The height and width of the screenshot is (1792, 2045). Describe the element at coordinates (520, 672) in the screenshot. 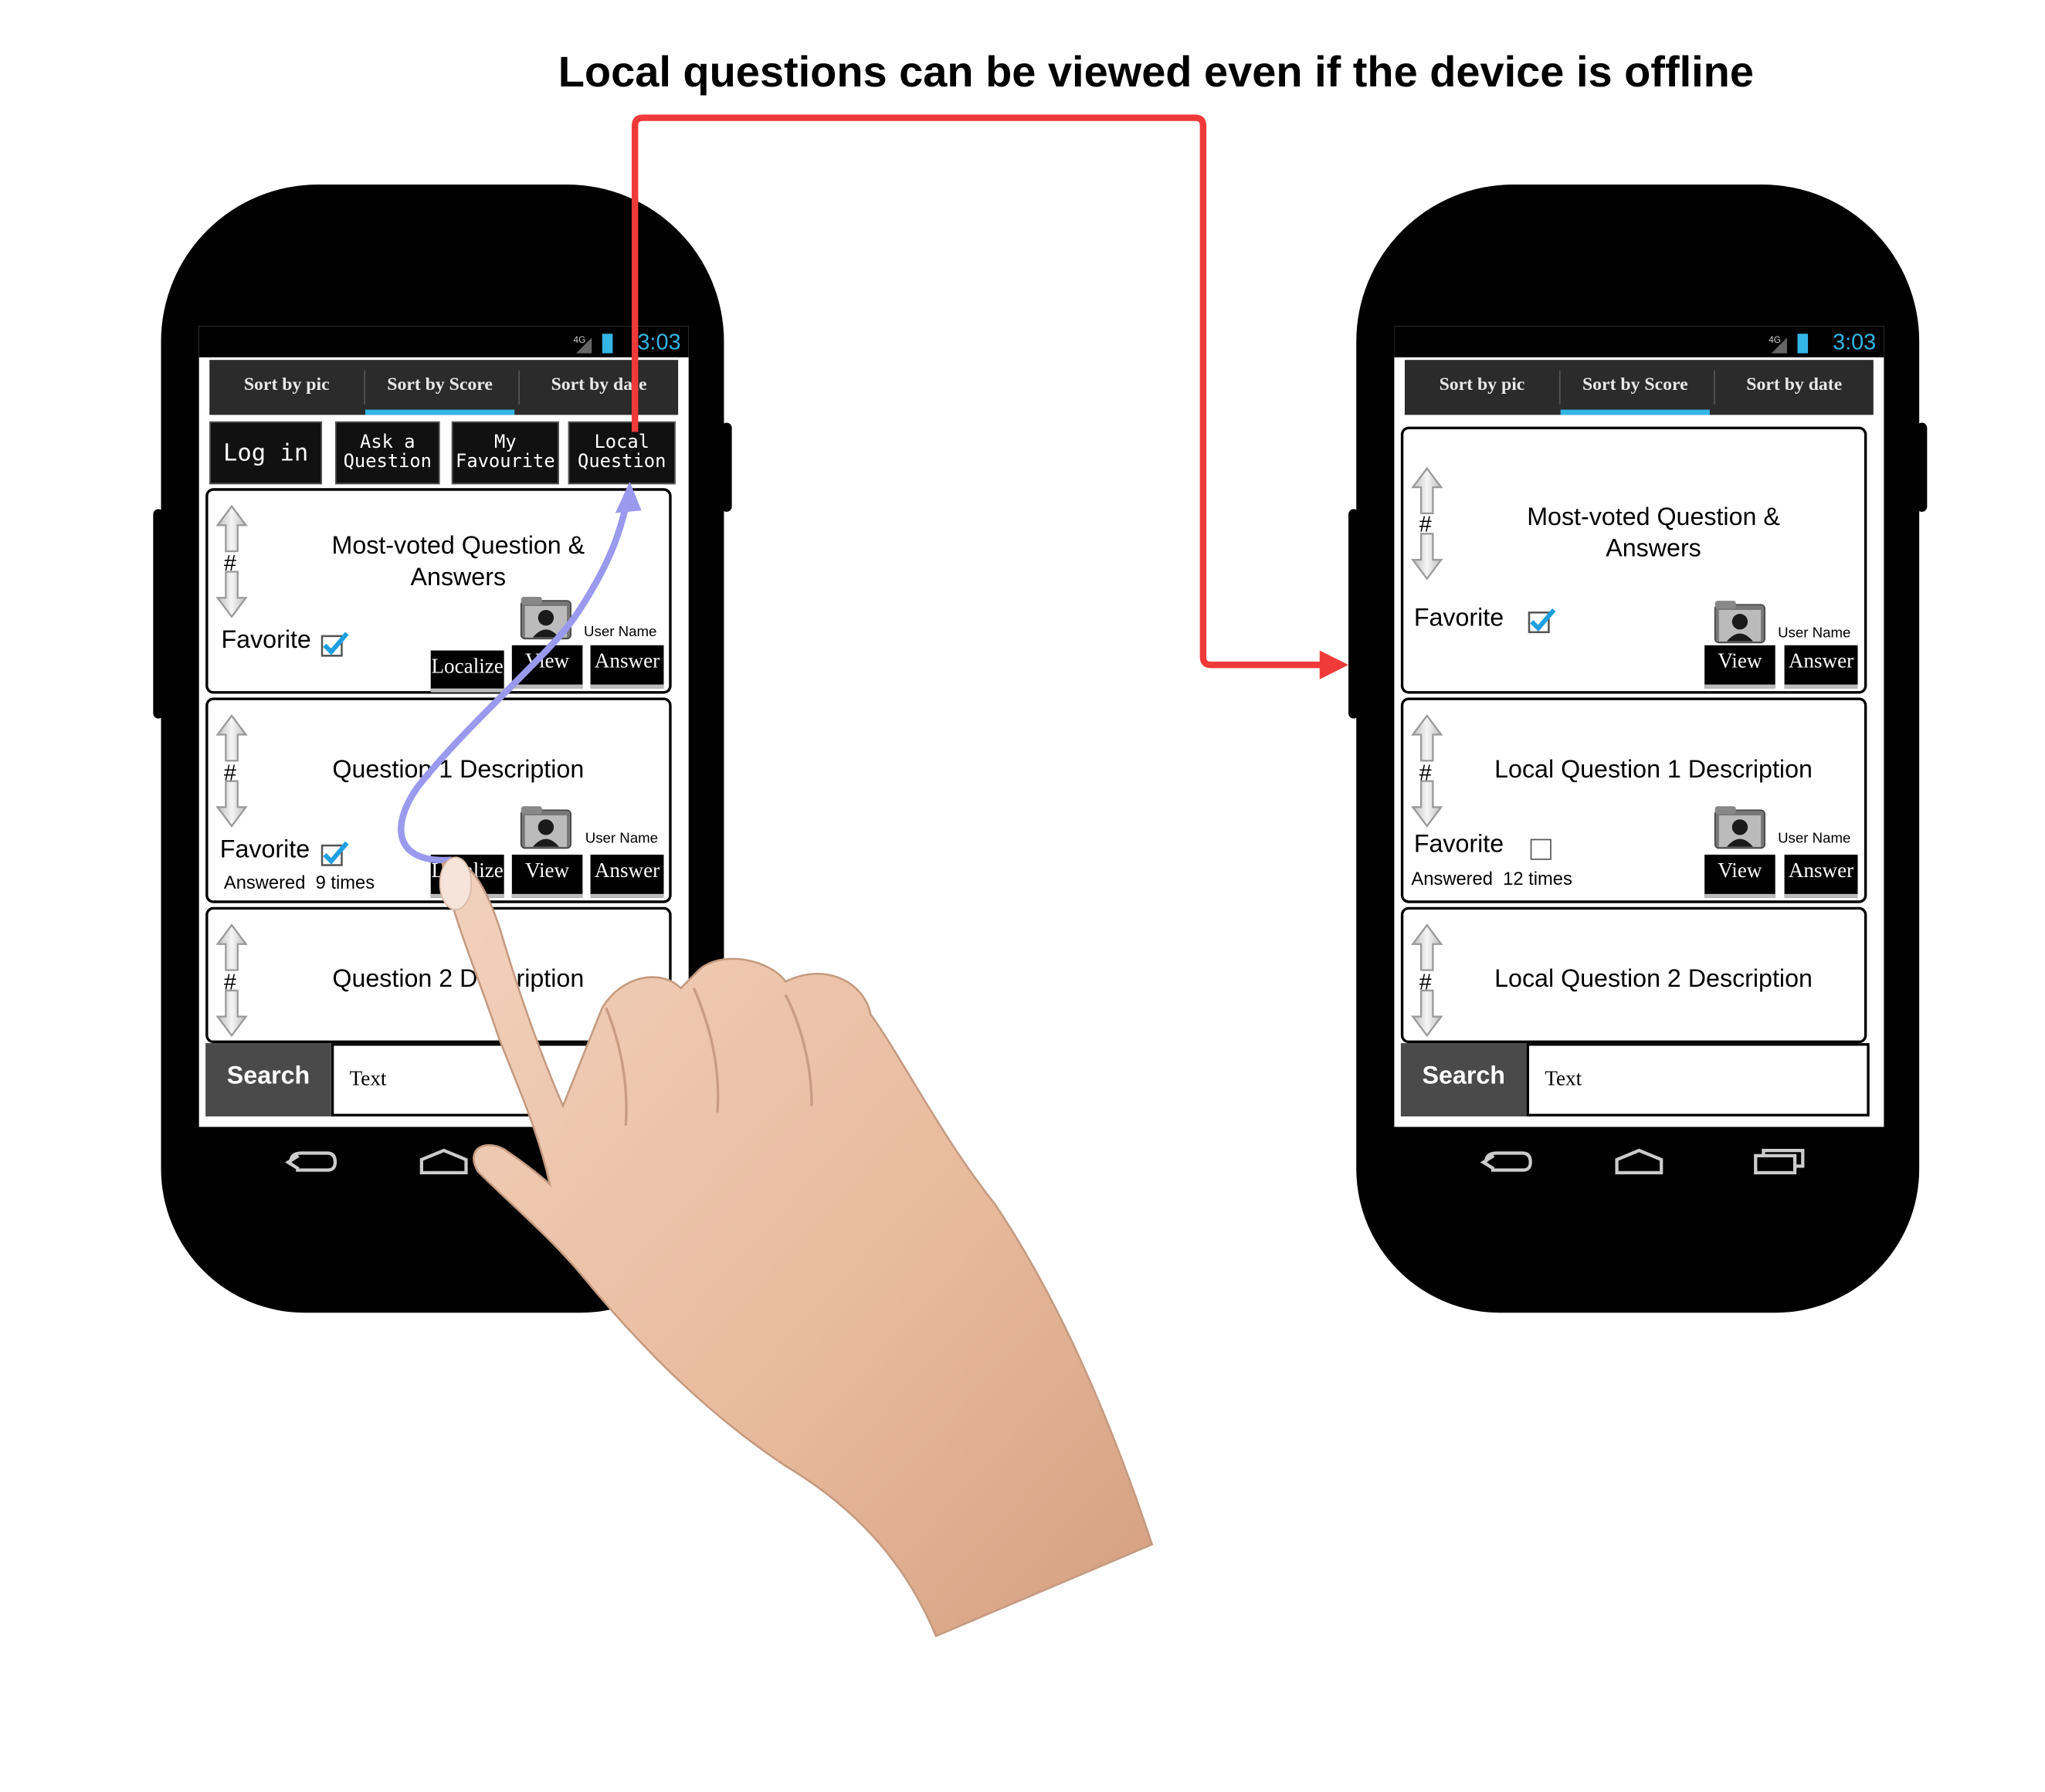

I see `swipe-gesture-path` at that location.